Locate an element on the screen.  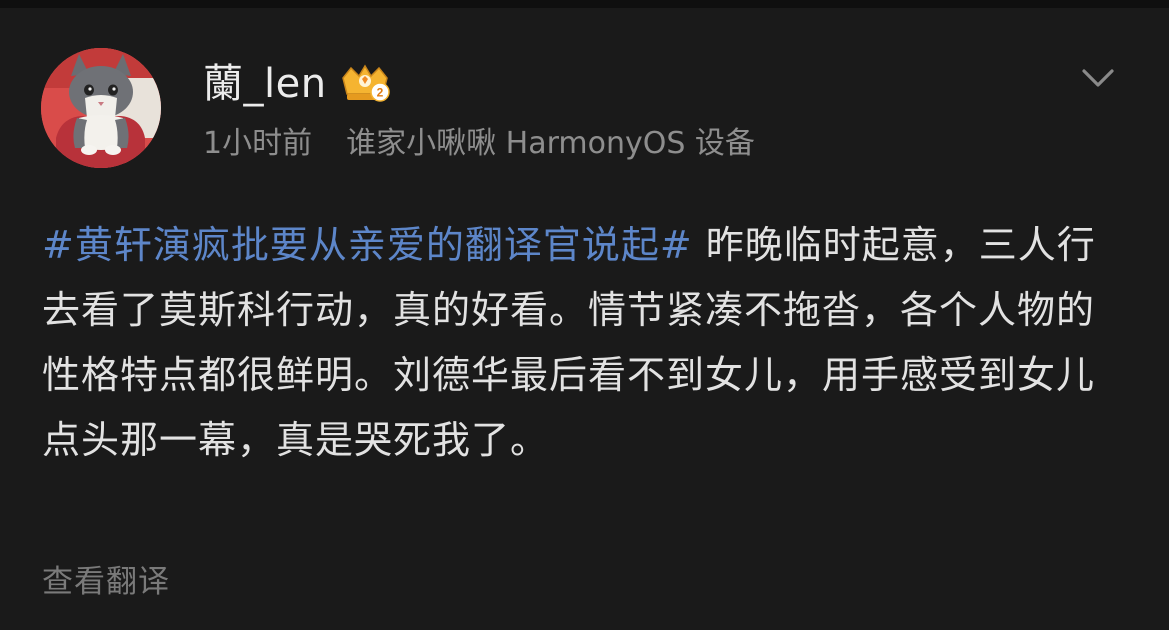
svg-text: 2 is located at coordinates (379, 93).